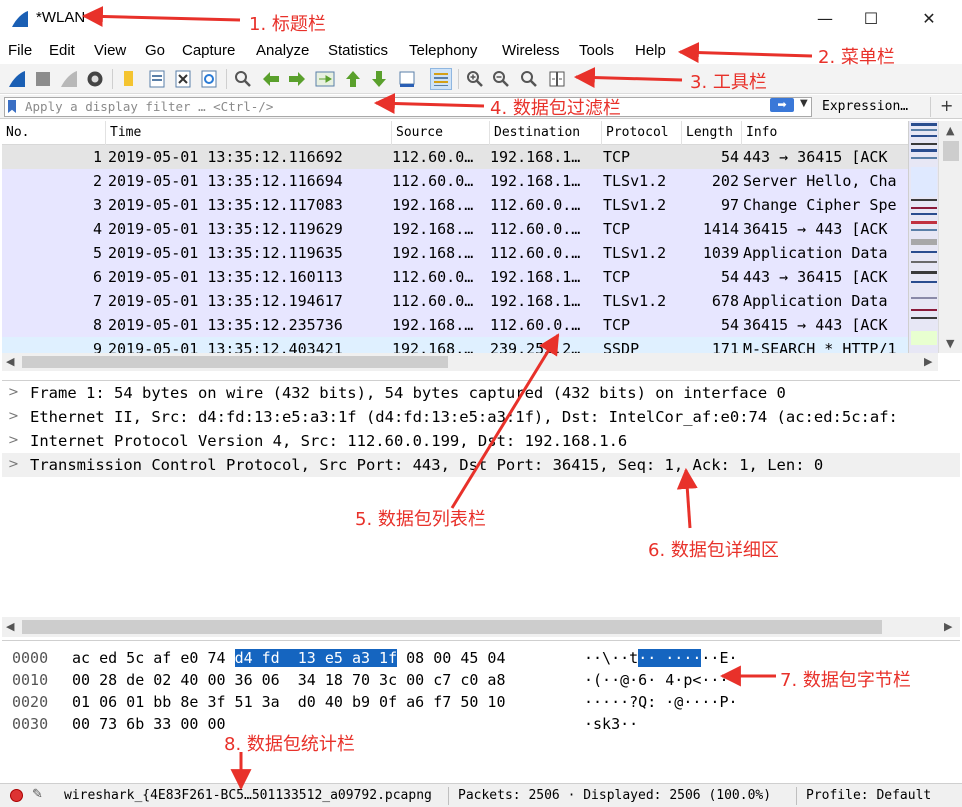 The width and height of the screenshot is (962, 807). Describe the element at coordinates (815, 325) in the screenshot. I see `packet-cell-info: 36415 → 443 [ACK` at that location.